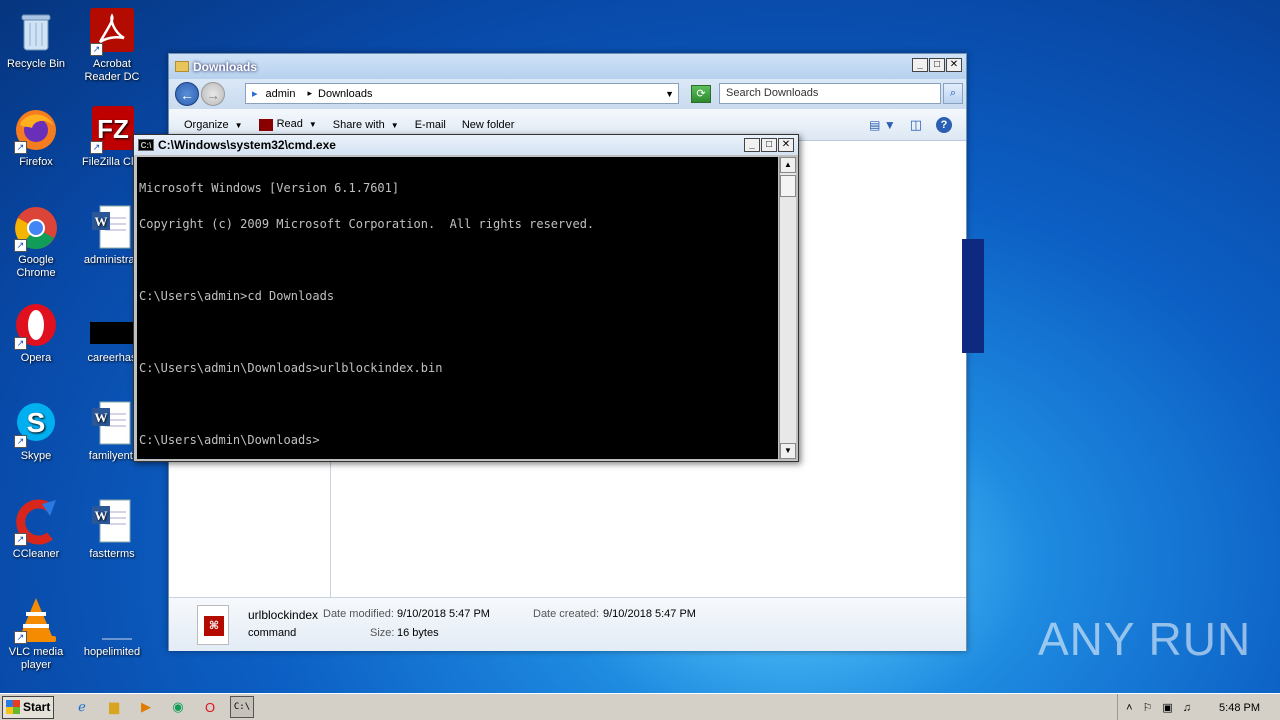 Image resolution: width=1280 pixels, height=720 pixels. I want to click on ie-icon: ℯ, so click(82, 707).